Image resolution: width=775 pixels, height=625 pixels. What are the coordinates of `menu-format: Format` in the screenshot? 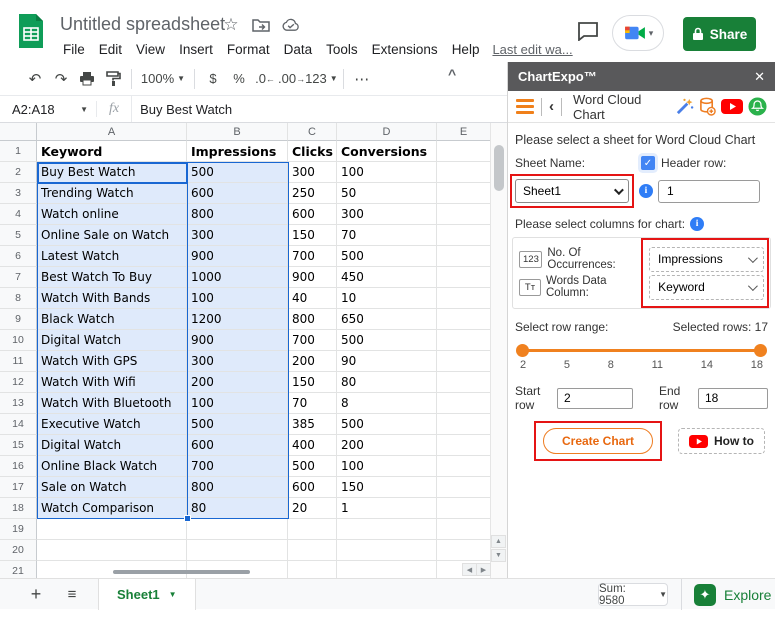 It's located at (248, 49).